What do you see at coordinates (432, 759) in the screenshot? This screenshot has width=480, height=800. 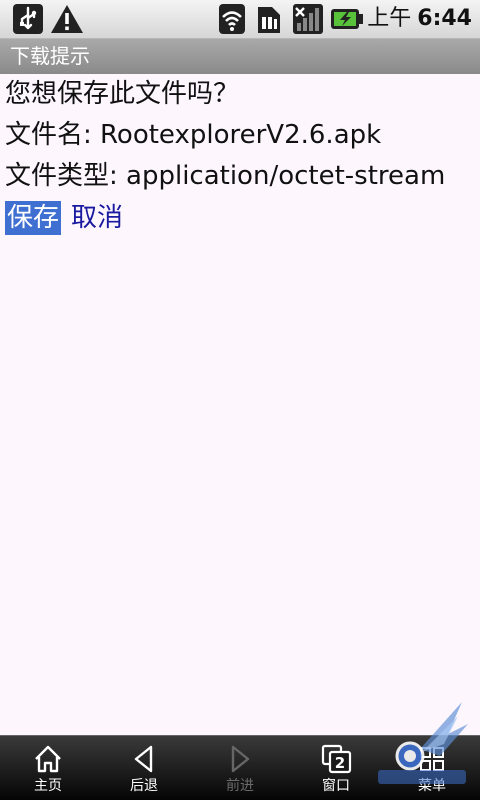 I see `menu-icon` at bounding box center [432, 759].